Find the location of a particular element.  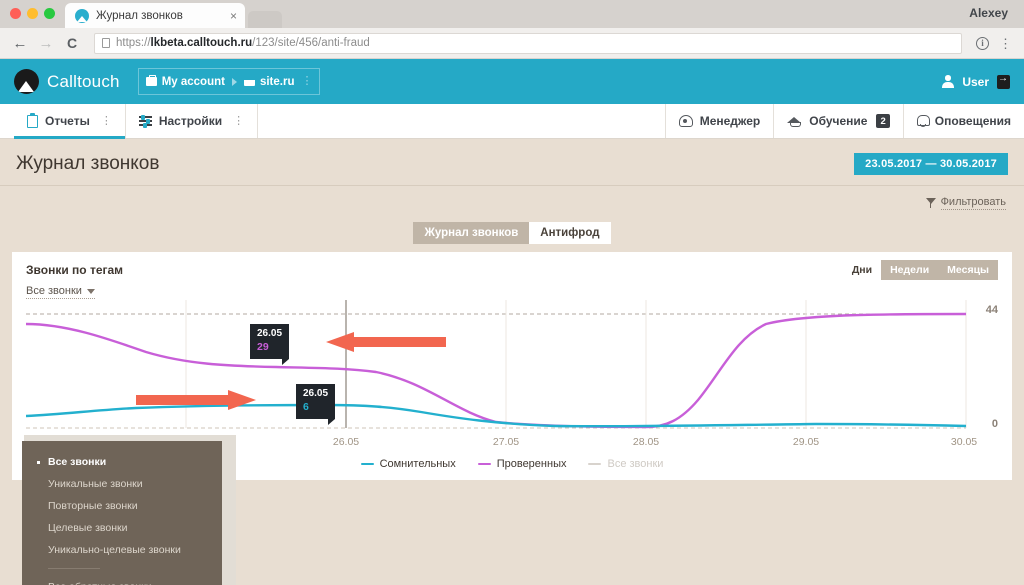

app-header: Calltouch My account site.ru ⋮ User is located at coordinates (512, 81).